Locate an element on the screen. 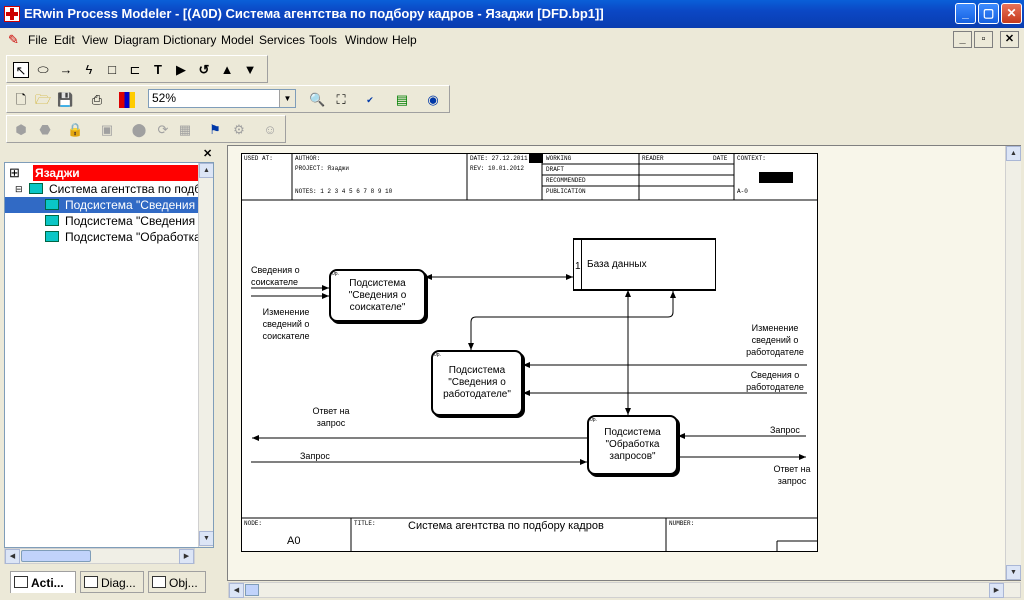 This screenshot has width=1024, height=600. activity-box-employer-label: Подсистема "Сведения о работодателе" is located at coordinates (477, 382).